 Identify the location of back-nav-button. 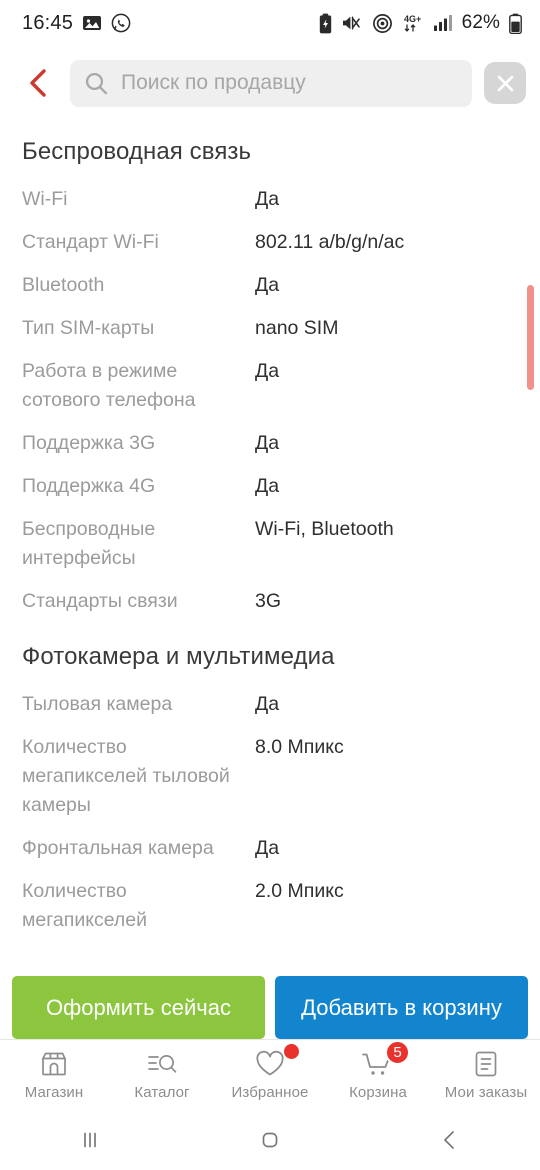
(450, 1140).